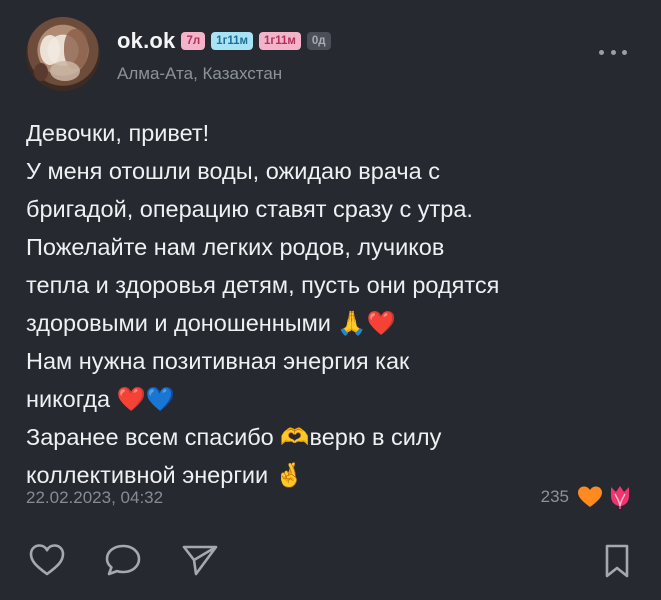 The image size is (661, 600). Describe the element at coordinates (200, 560) in the screenshot. I see `send-icon` at that location.